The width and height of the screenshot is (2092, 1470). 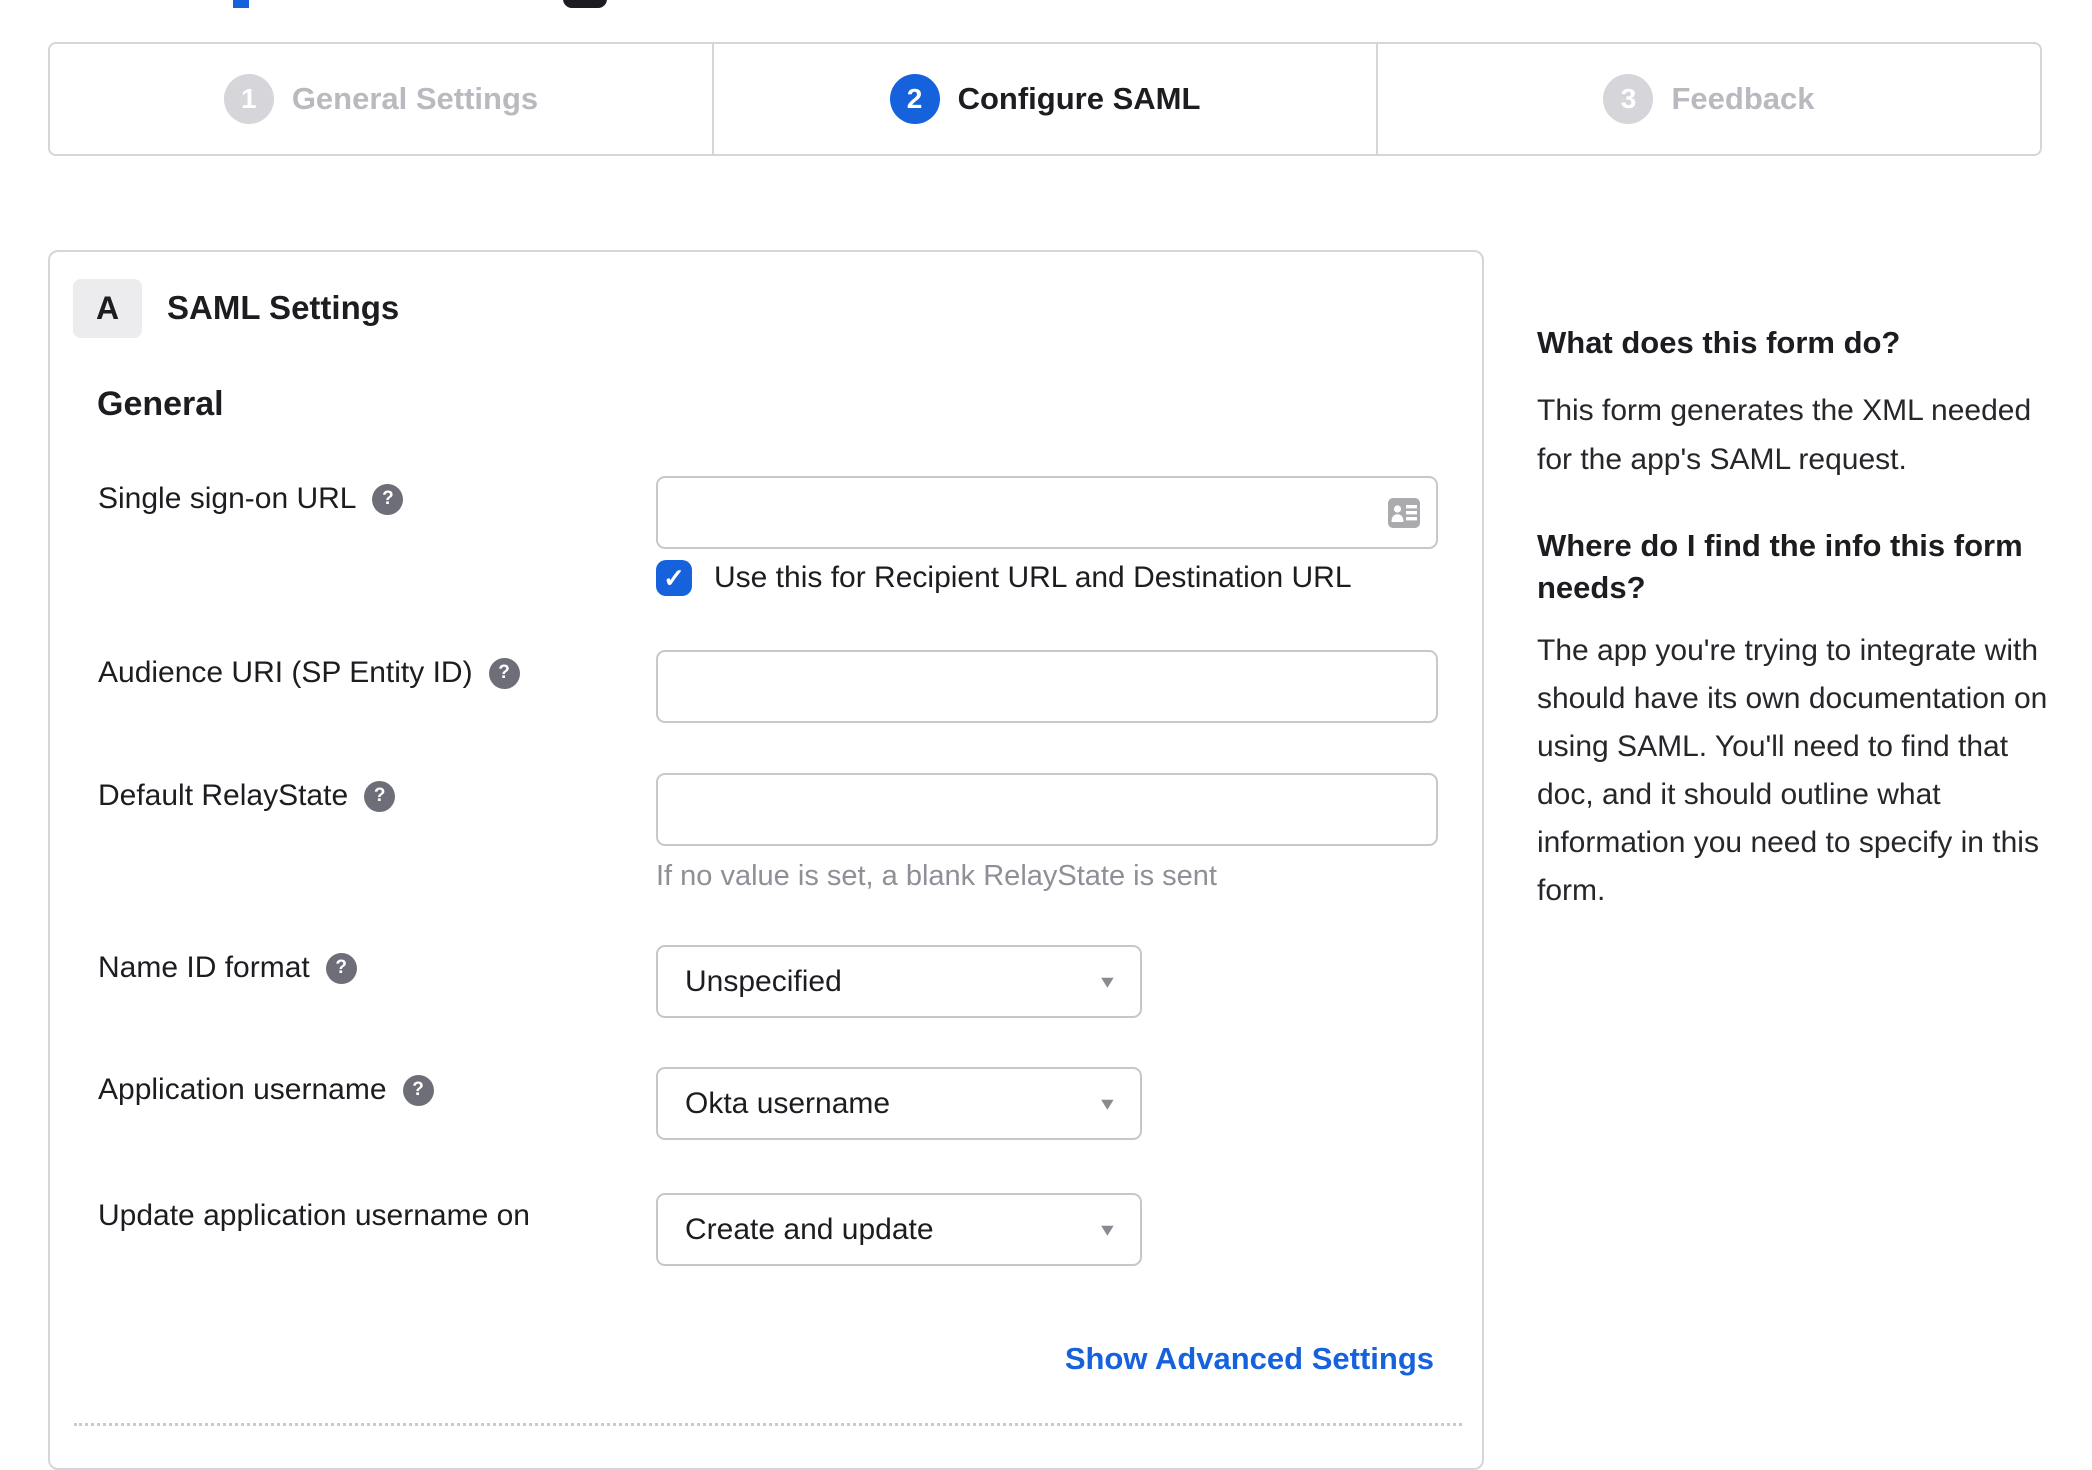 I want to click on update-app-username-value: Create and update, so click(x=809, y=1229).